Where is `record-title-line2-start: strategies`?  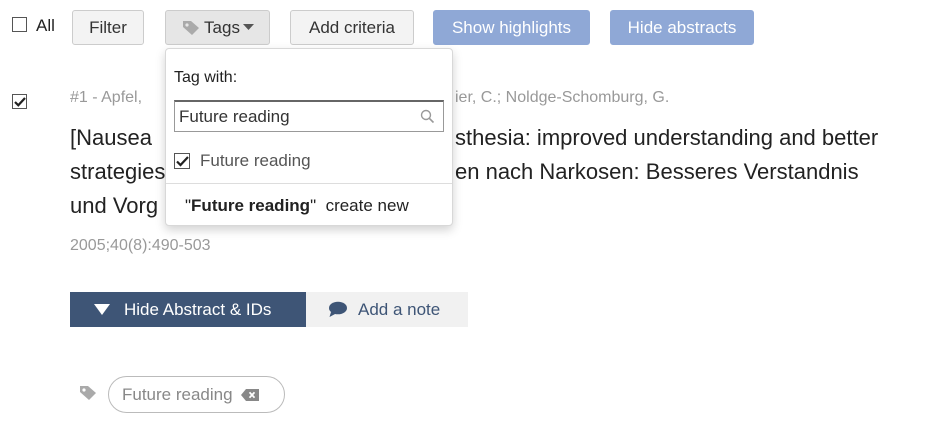
record-title-line2-start: strategies is located at coordinates (118, 171).